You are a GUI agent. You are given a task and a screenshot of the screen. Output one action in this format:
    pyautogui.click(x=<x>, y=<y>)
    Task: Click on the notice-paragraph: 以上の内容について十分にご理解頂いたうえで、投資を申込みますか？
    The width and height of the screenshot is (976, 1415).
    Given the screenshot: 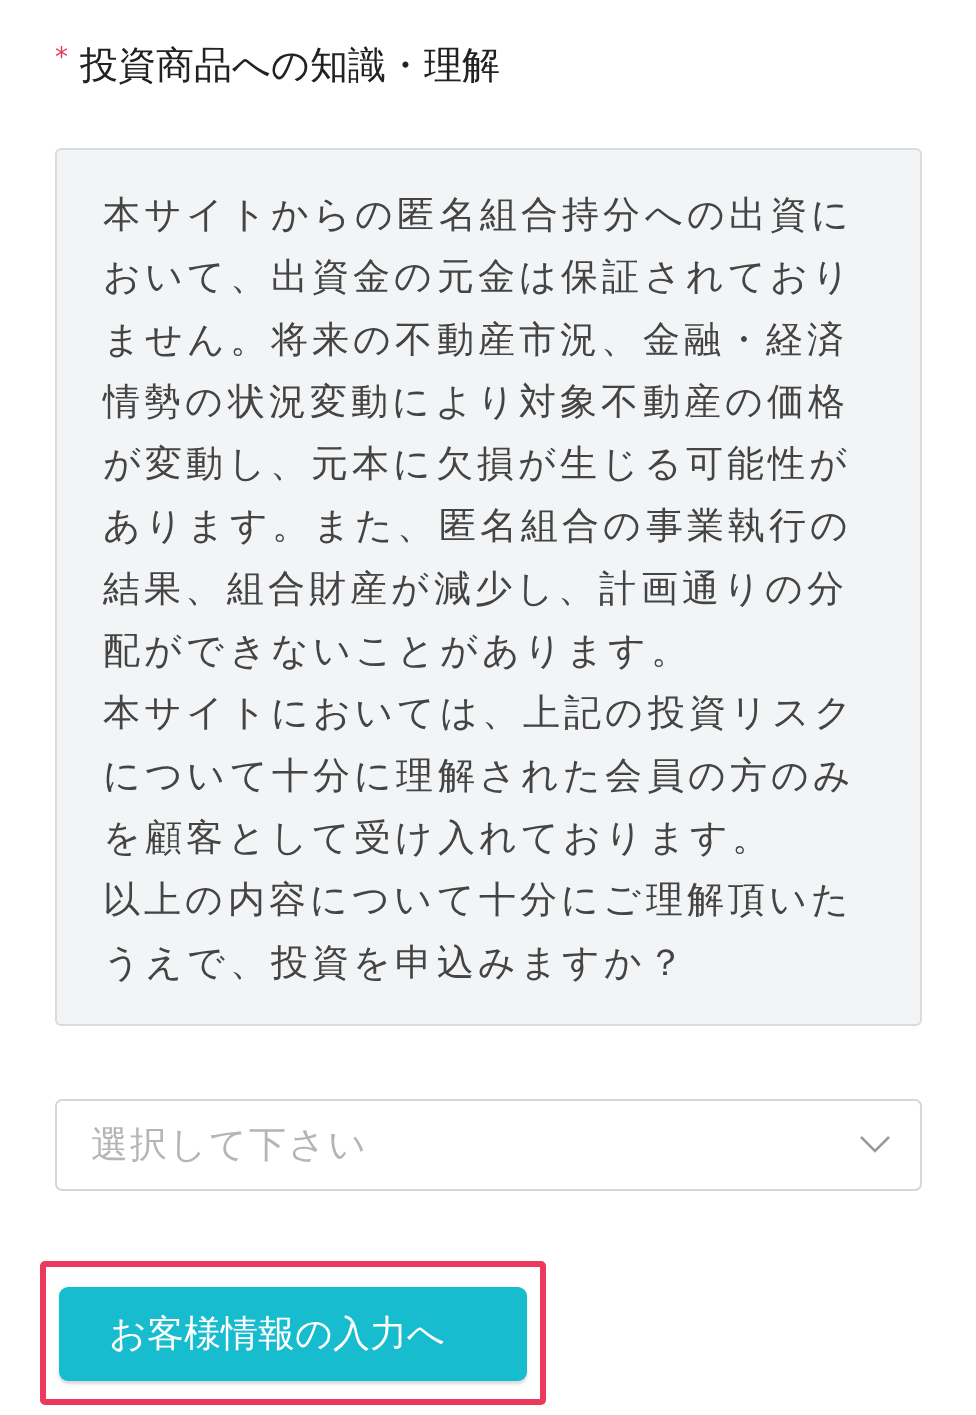 What is the action you would take?
    pyautogui.click(x=479, y=931)
    